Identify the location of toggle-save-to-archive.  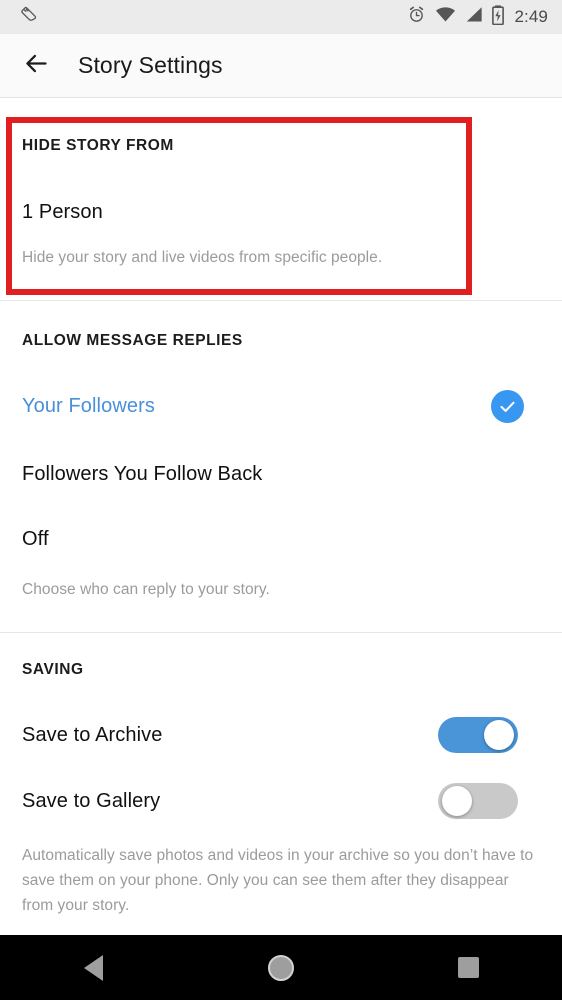
(478, 735).